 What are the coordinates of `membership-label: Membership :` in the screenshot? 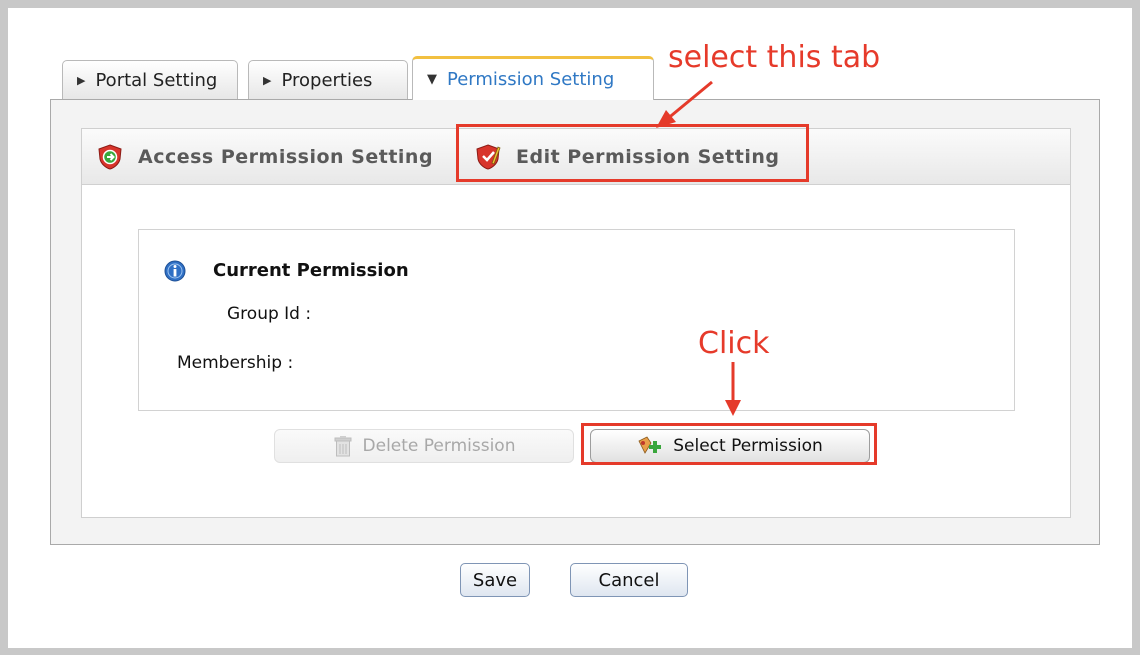 It's located at (235, 363).